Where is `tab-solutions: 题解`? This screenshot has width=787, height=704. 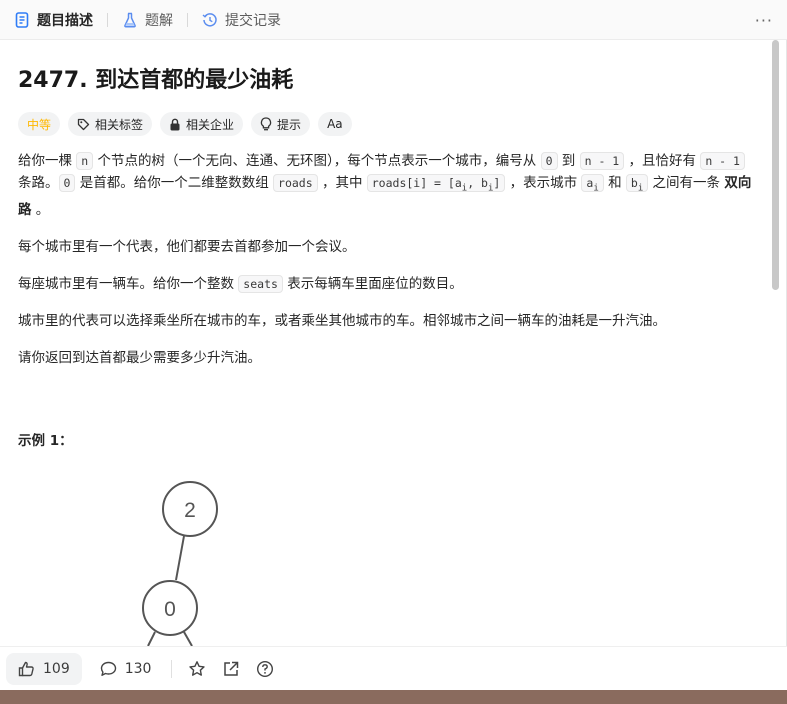 tab-solutions: 题解 is located at coordinates (147, 20).